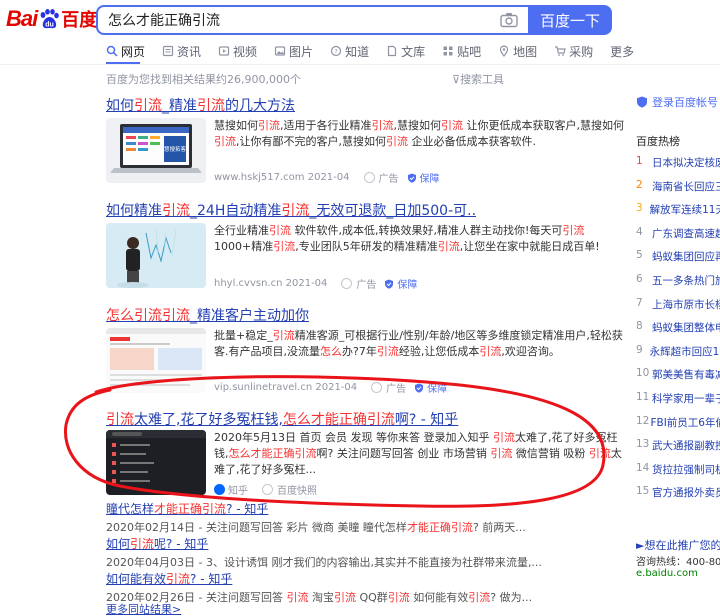 The width and height of the screenshot is (720, 616). Describe the element at coordinates (658, 141) in the screenshot. I see `hot-list-title: 百度热榜` at that location.